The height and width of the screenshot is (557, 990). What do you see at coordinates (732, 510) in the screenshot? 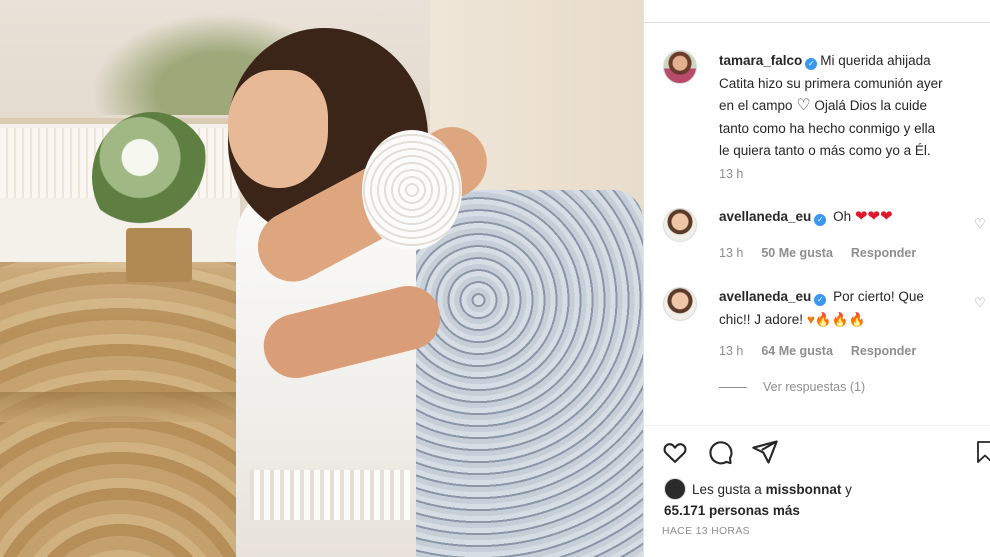
I see `likes-count: 65.171 personas más` at bounding box center [732, 510].